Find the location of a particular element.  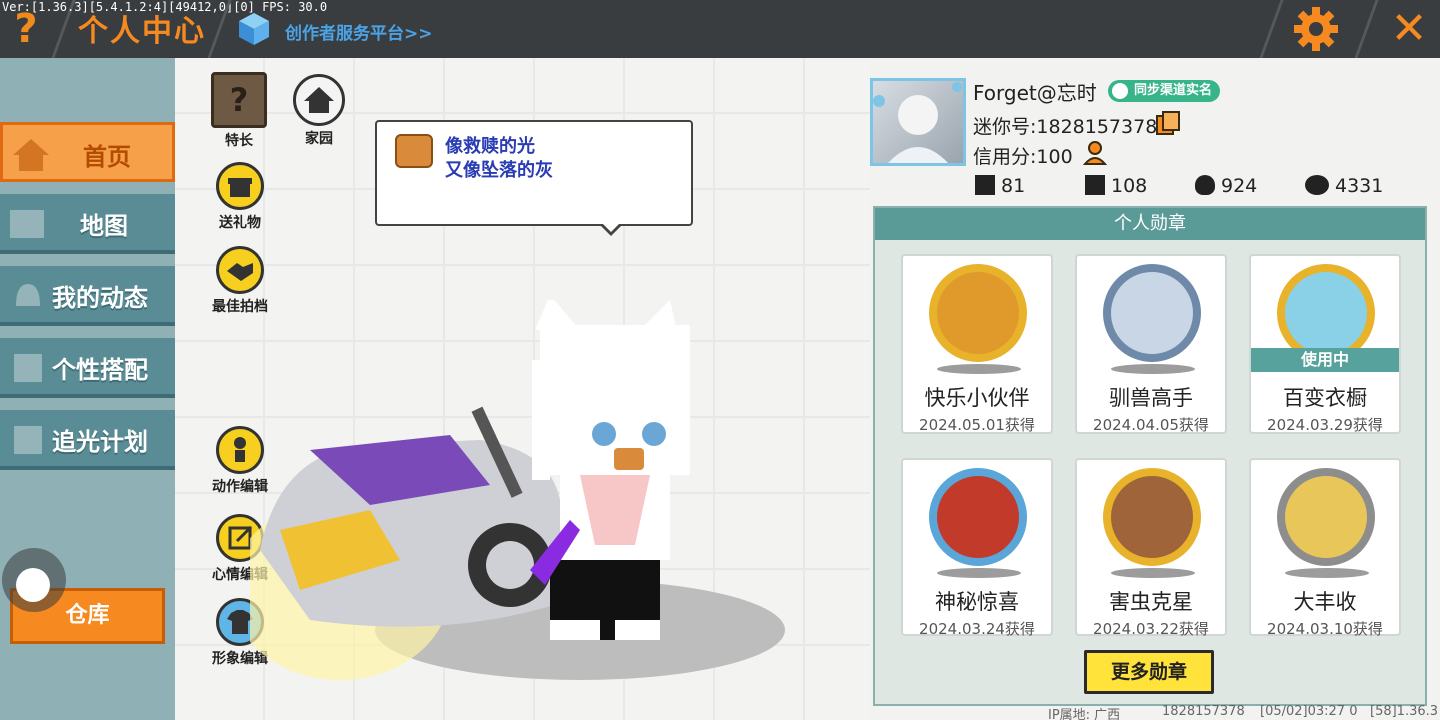

medal-card: 神秘惊喜 2024.03.24获得 is located at coordinates (977, 548).